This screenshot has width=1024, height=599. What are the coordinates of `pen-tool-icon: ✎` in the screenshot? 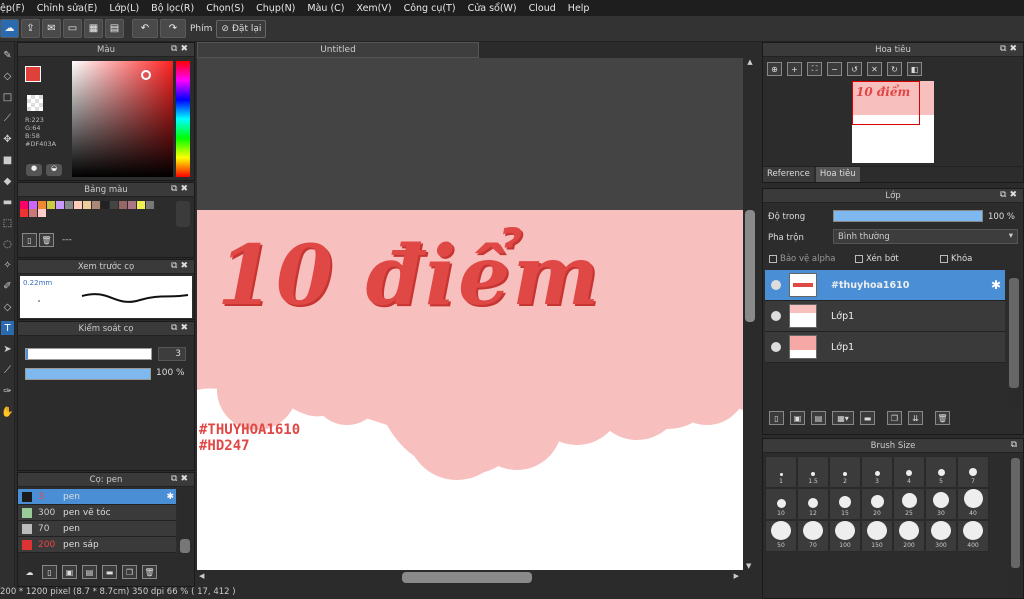 It's located at (7, 55).